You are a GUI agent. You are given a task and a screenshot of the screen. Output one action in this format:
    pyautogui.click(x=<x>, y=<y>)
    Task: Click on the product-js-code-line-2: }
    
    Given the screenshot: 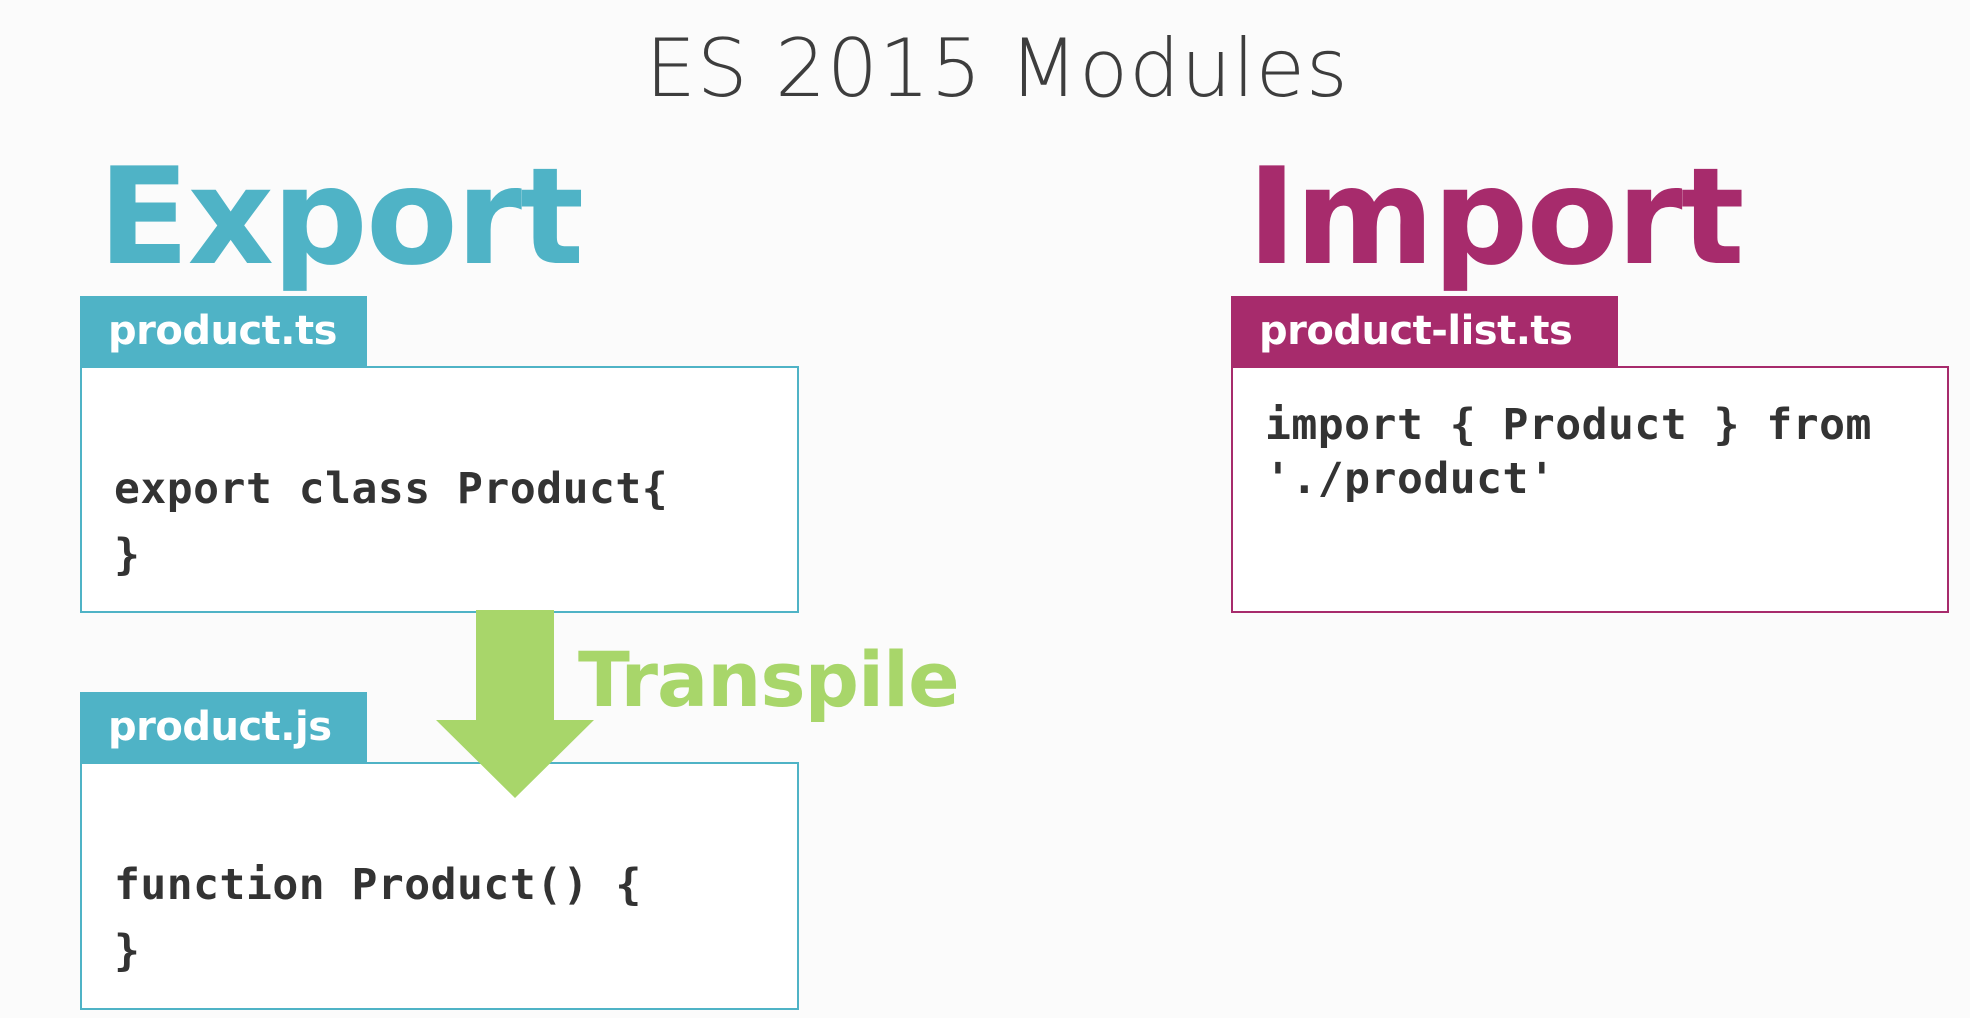 What is the action you would take?
    pyautogui.click(x=127, y=951)
    